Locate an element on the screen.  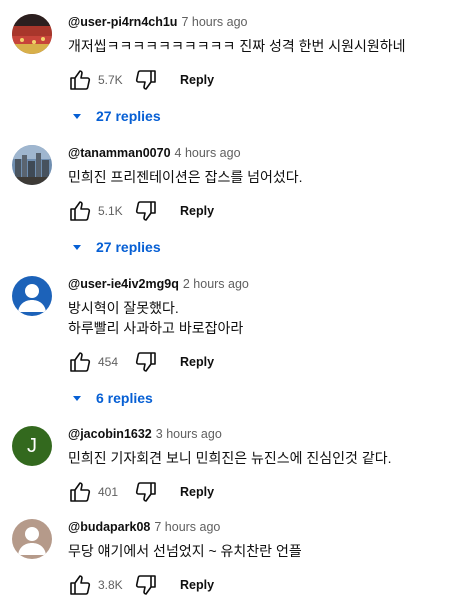
comment-text-line: 무당 얘기에서 선넘었지 ~ 유치찬란 언플 is located at coordinates (185, 551).